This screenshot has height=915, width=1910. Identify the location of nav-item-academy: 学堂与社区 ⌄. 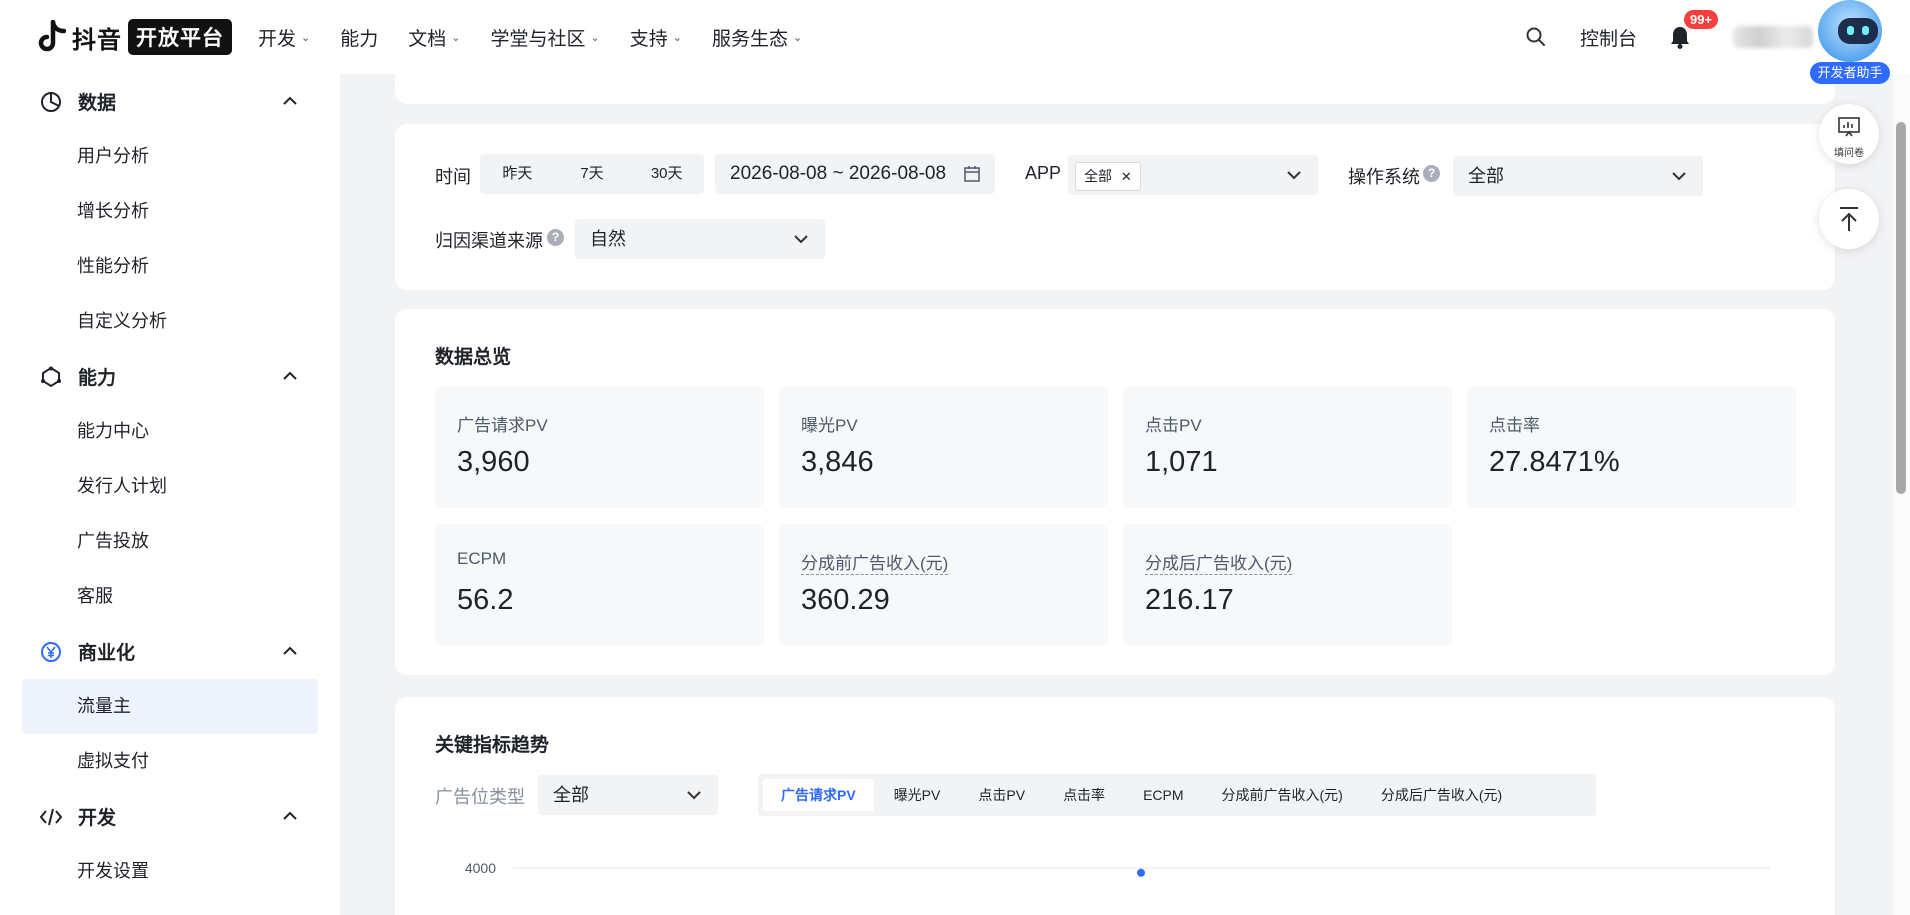
(544, 37).